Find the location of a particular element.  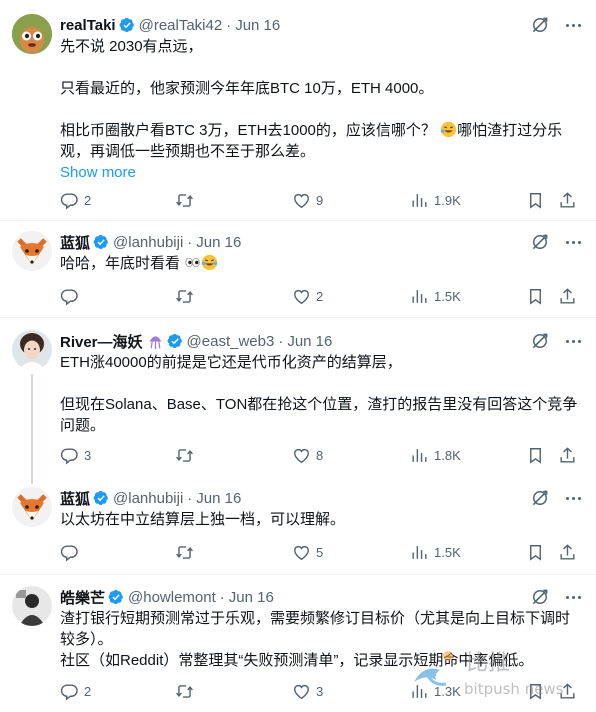

handle: @realTaki42 is located at coordinates (181, 25).